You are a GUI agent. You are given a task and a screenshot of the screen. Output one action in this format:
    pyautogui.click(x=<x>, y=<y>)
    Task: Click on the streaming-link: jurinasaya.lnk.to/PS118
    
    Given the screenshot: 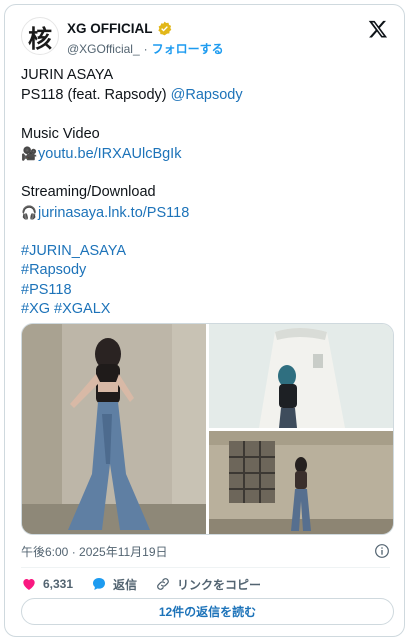 What is the action you would take?
    pyautogui.click(x=113, y=213)
    